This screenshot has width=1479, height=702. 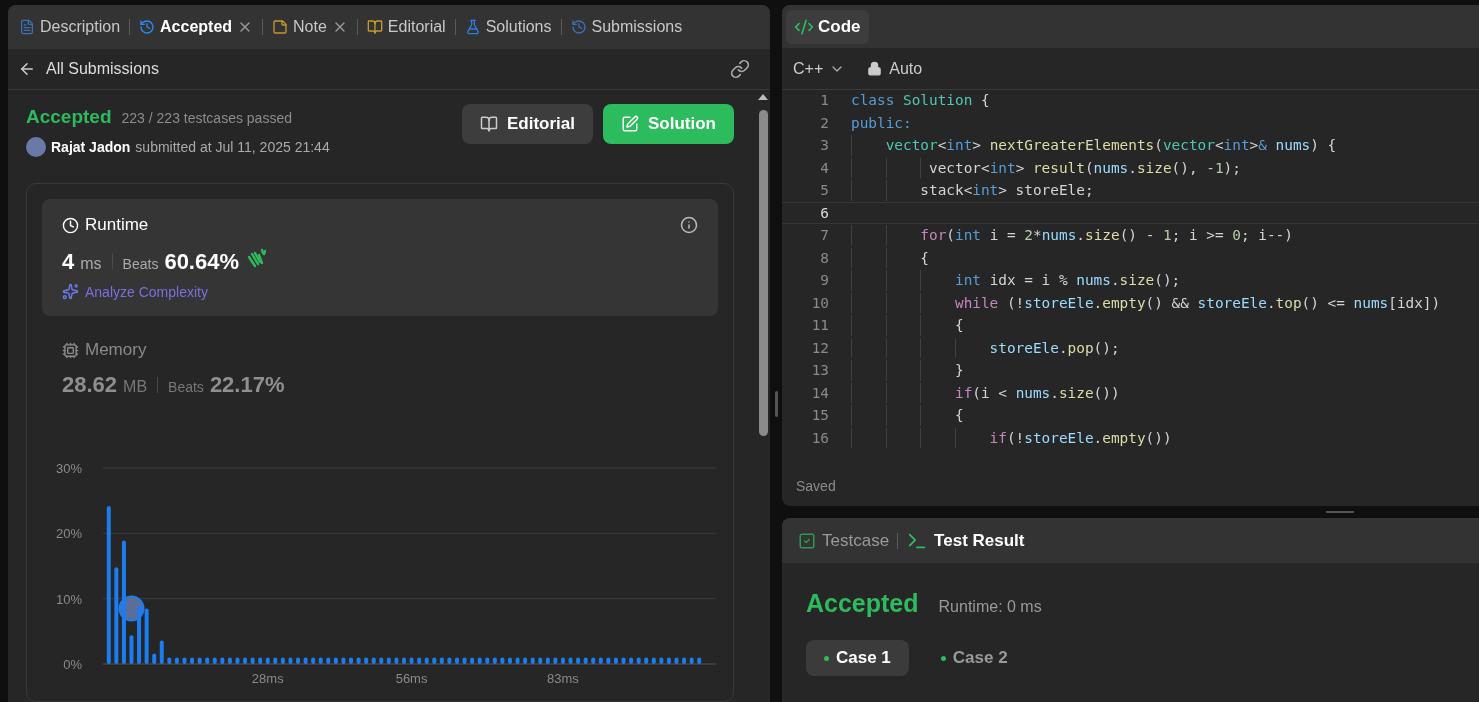 What do you see at coordinates (819, 437) in the screenshot?
I see `line-number: 16` at bounding box center [819, 437].